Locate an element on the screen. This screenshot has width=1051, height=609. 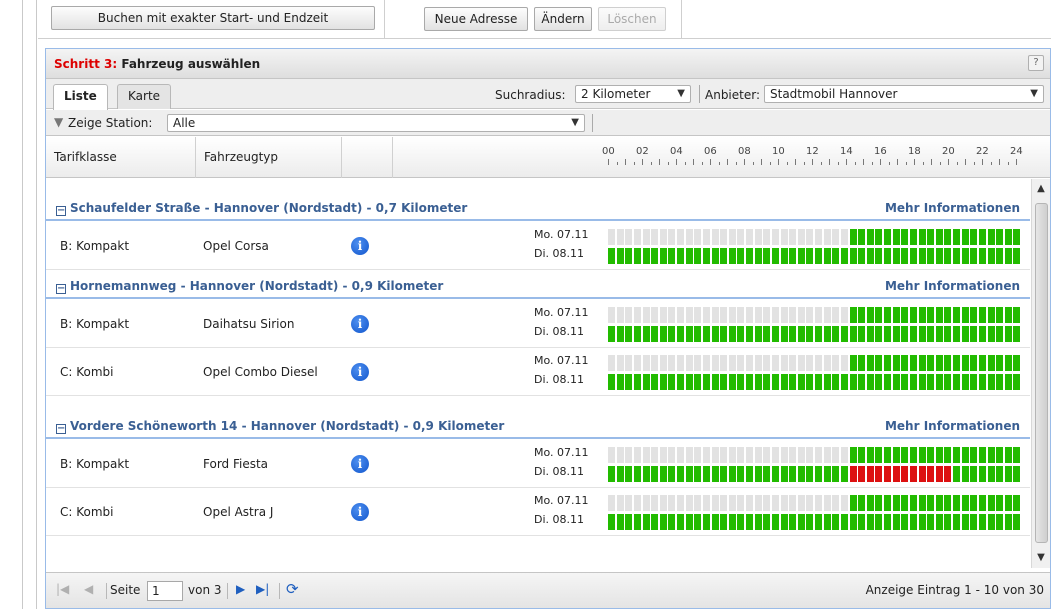
collapse-icon: − is located at coordinates (61, 211).